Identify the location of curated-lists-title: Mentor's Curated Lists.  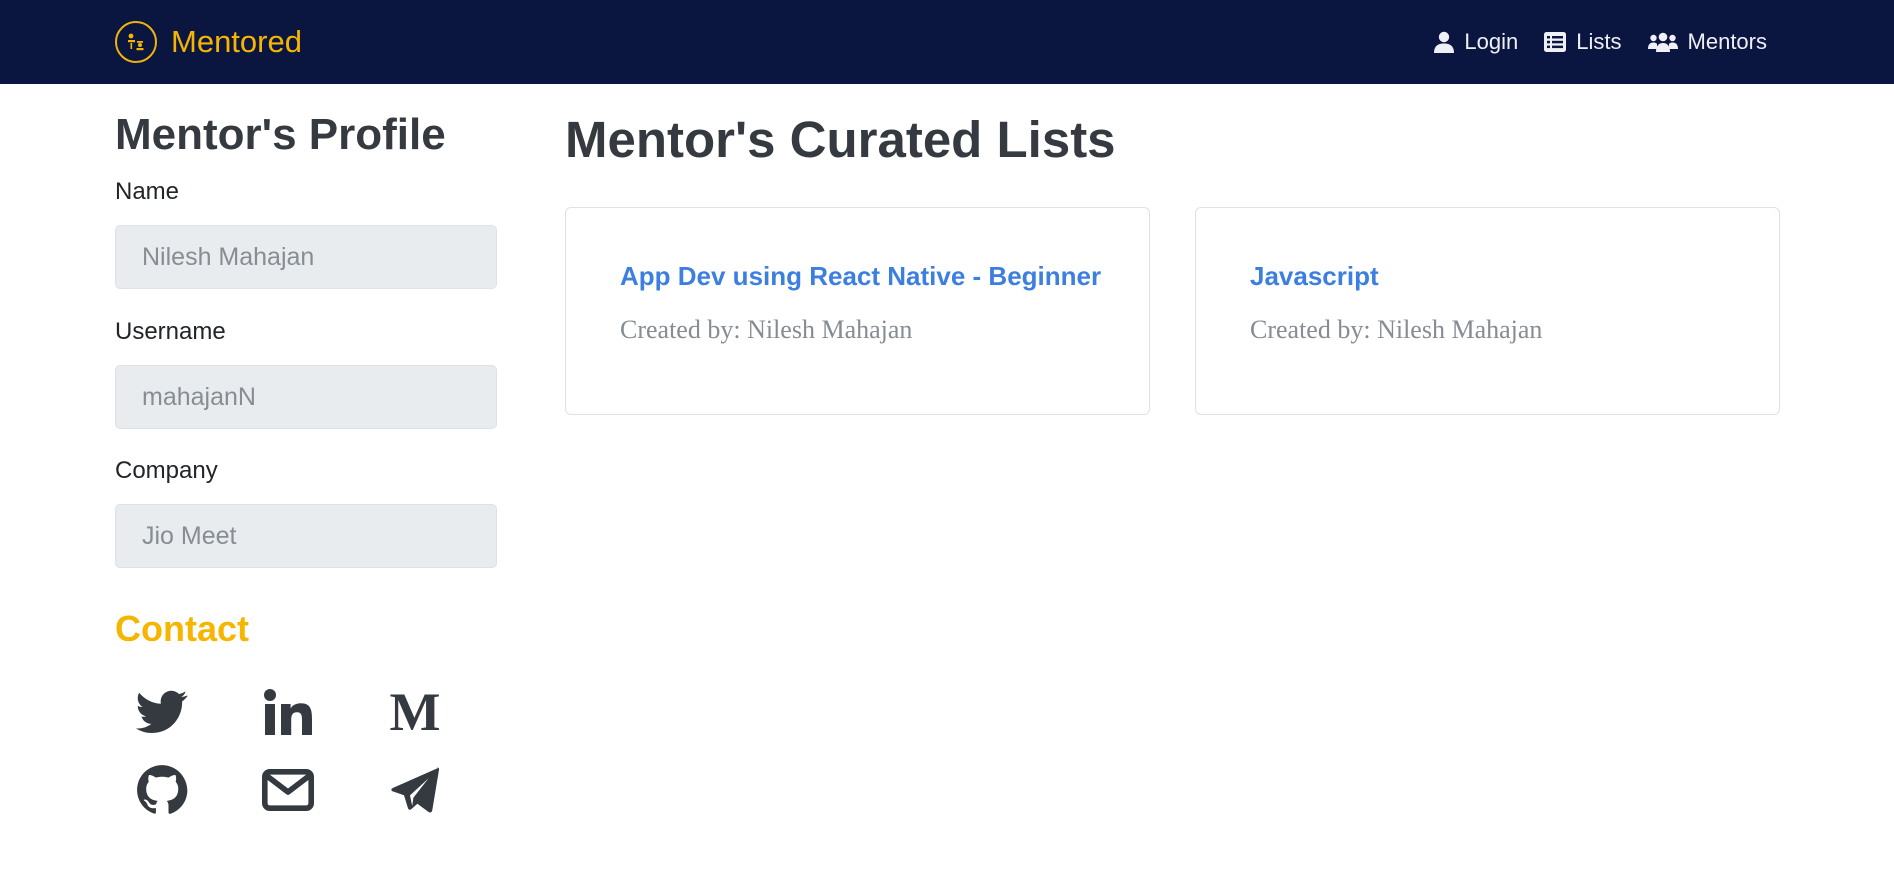
(840, 139).